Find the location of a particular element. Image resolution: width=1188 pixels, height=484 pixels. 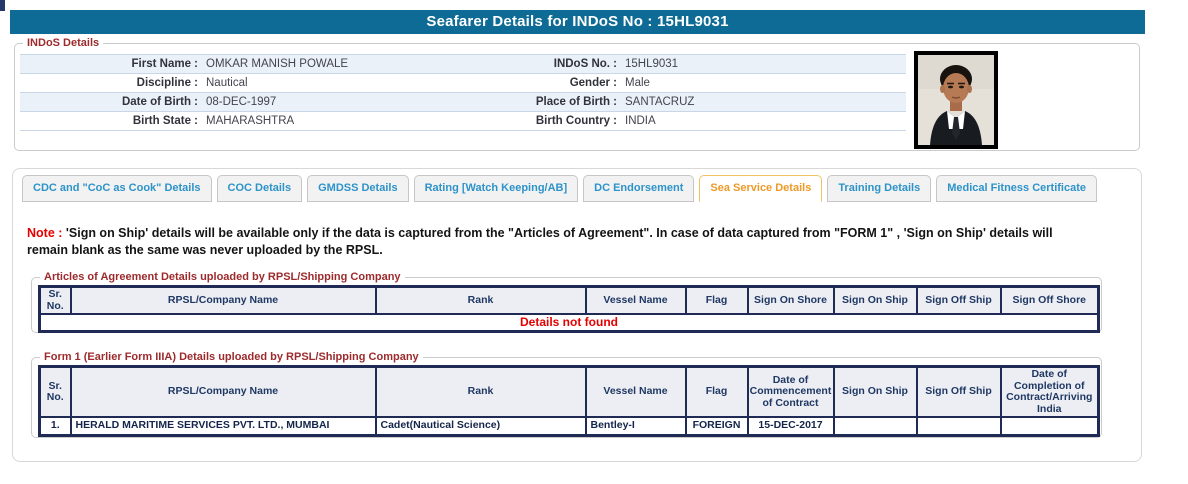

cell-sr-no: 1. is located at coordinates (55, 426).